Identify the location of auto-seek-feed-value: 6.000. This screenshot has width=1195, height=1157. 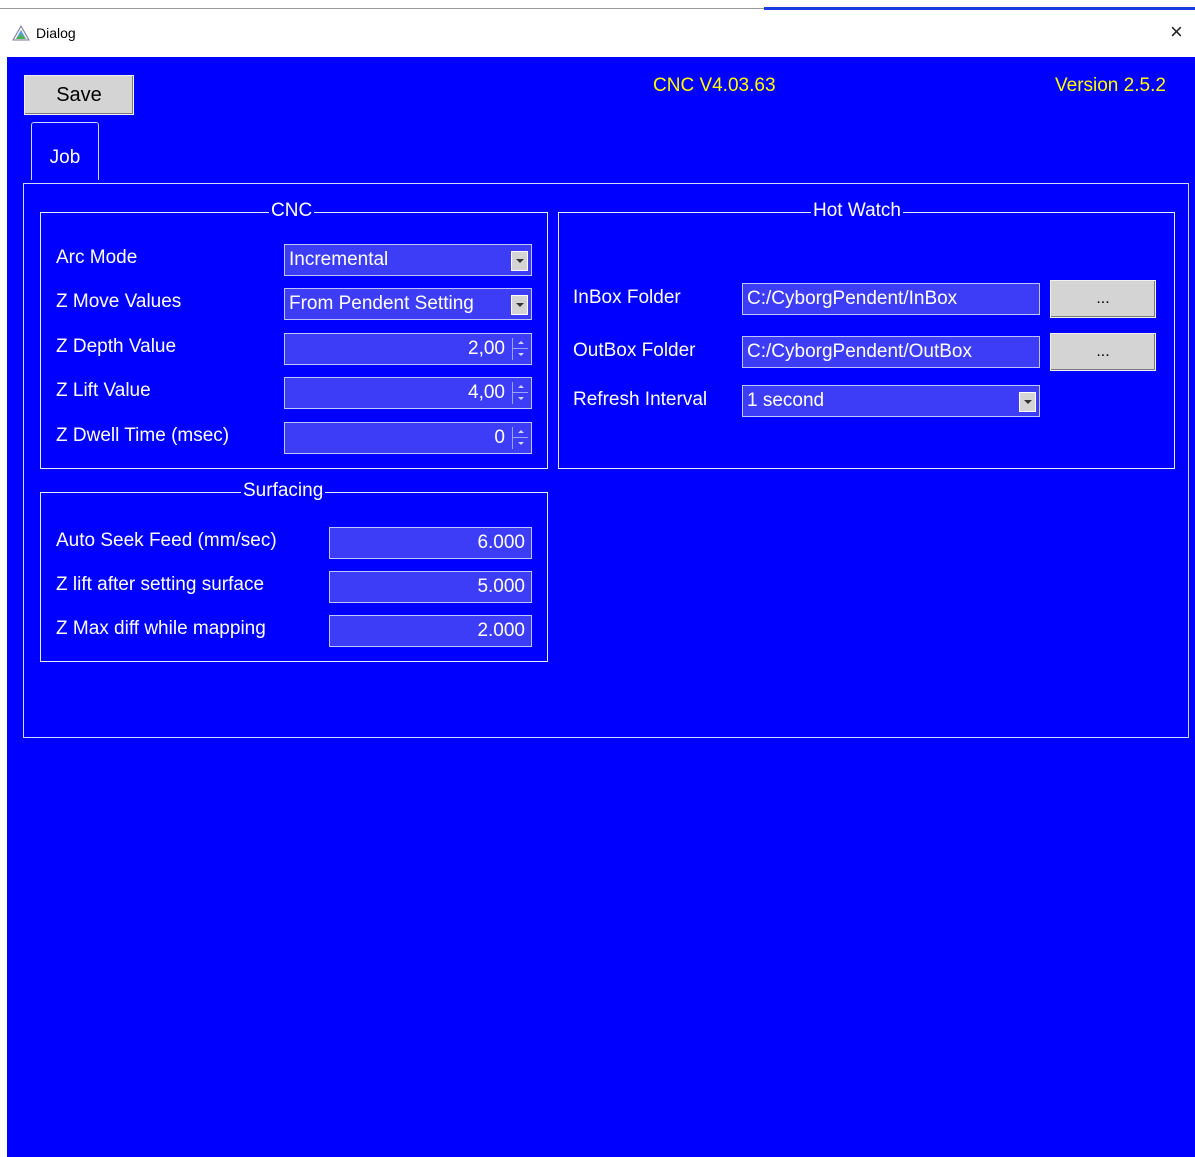
(501, 542).